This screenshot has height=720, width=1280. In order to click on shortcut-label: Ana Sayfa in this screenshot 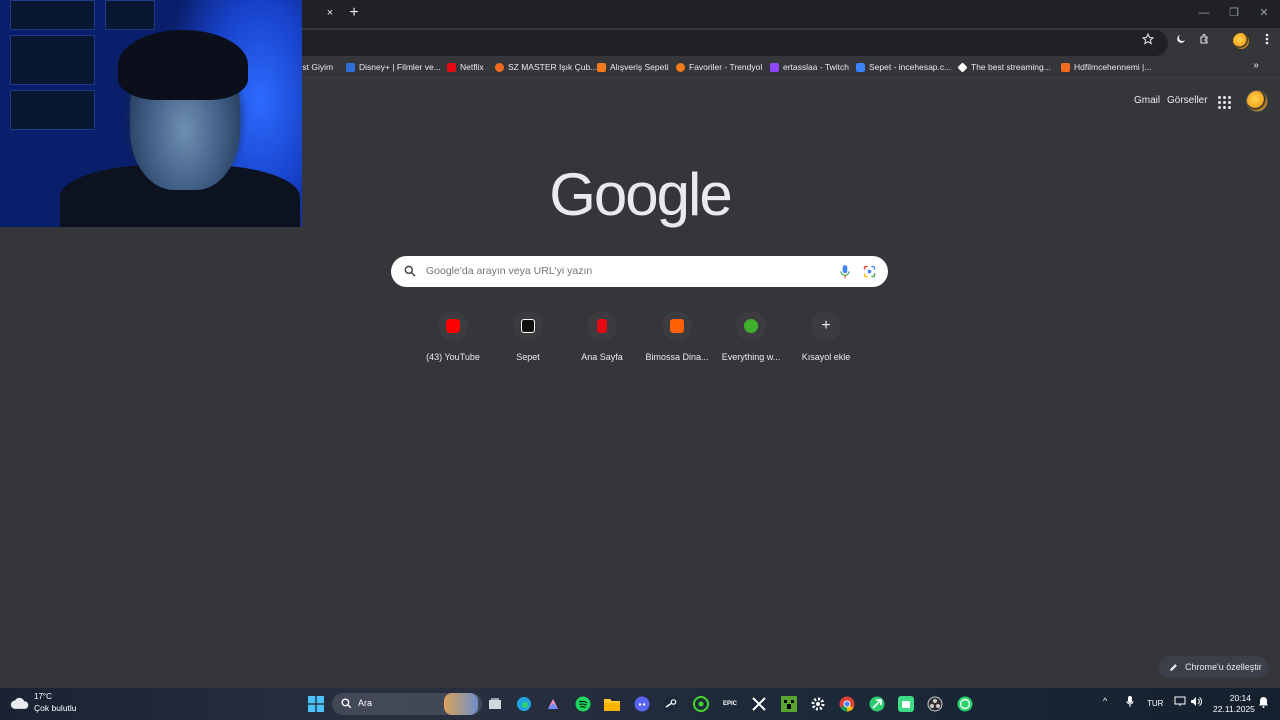, I will do `click(602, 357)`.